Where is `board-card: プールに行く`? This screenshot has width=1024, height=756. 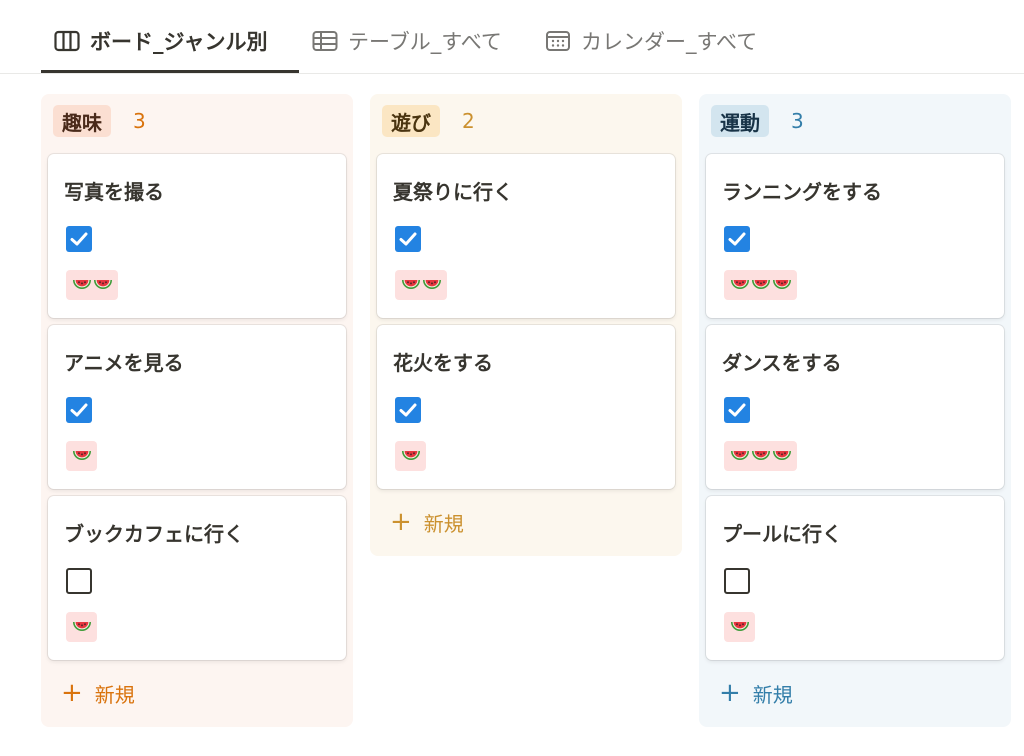
board-card: プールに行く is located at coordinates (855, 578).